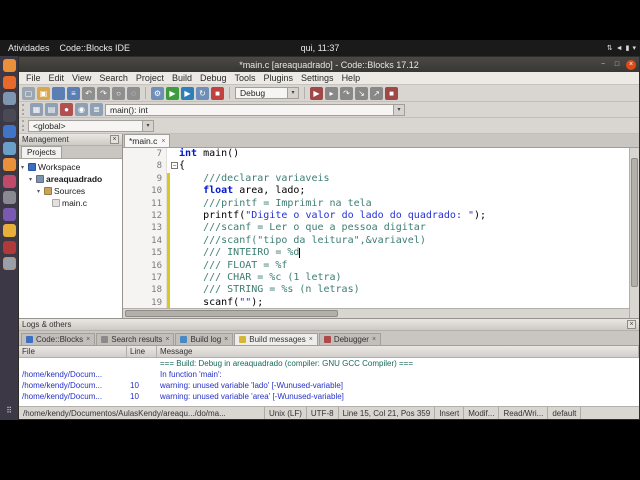 Image resolution: width=640 pixels, height=480 pixels. Describe the element at coordinates (133, 93) in the screenshot. I see `replace-icon: ◌` at that location.